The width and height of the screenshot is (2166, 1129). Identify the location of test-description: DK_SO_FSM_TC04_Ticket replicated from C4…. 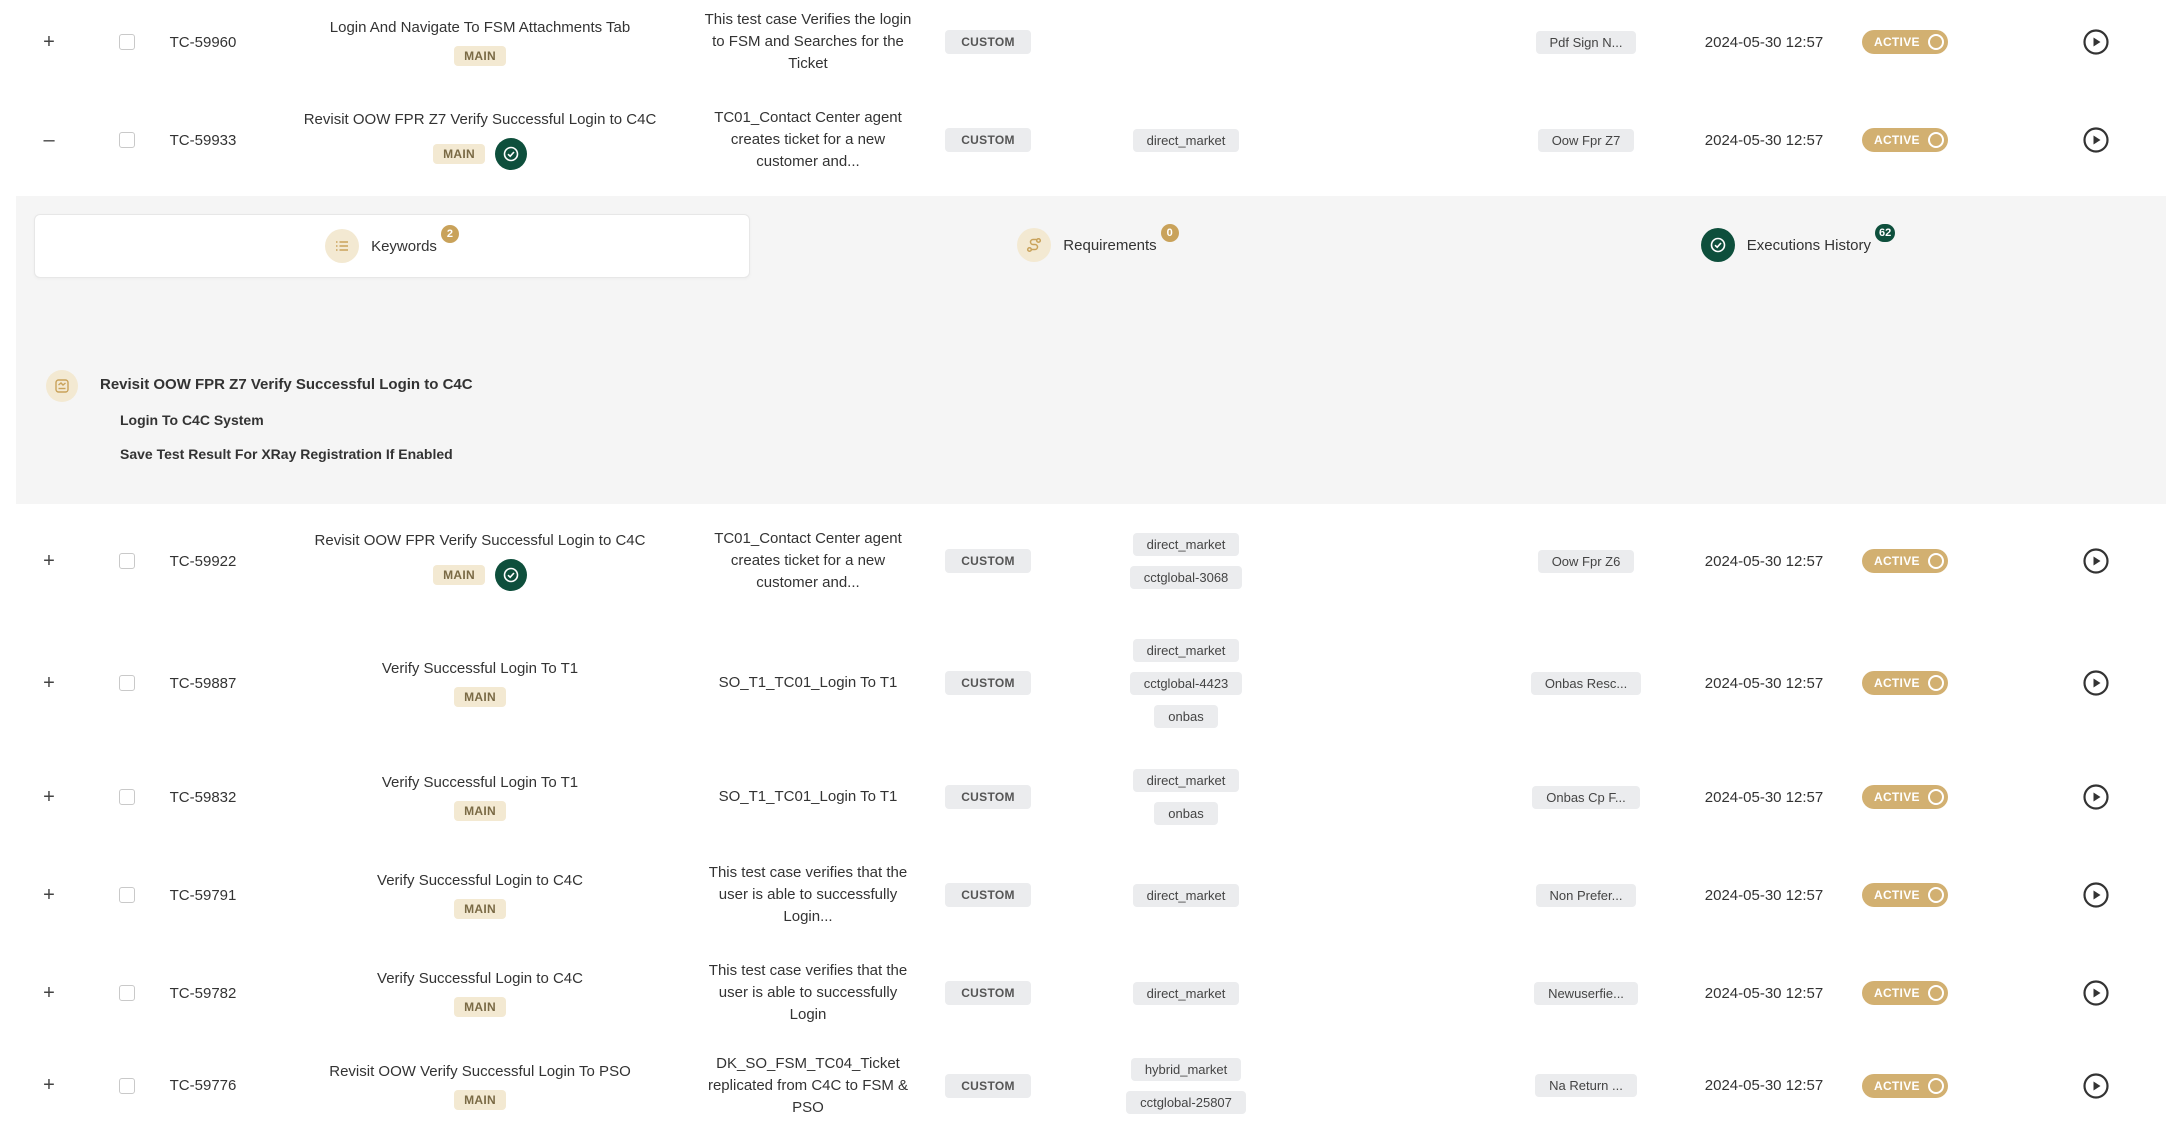
(808, 1085).